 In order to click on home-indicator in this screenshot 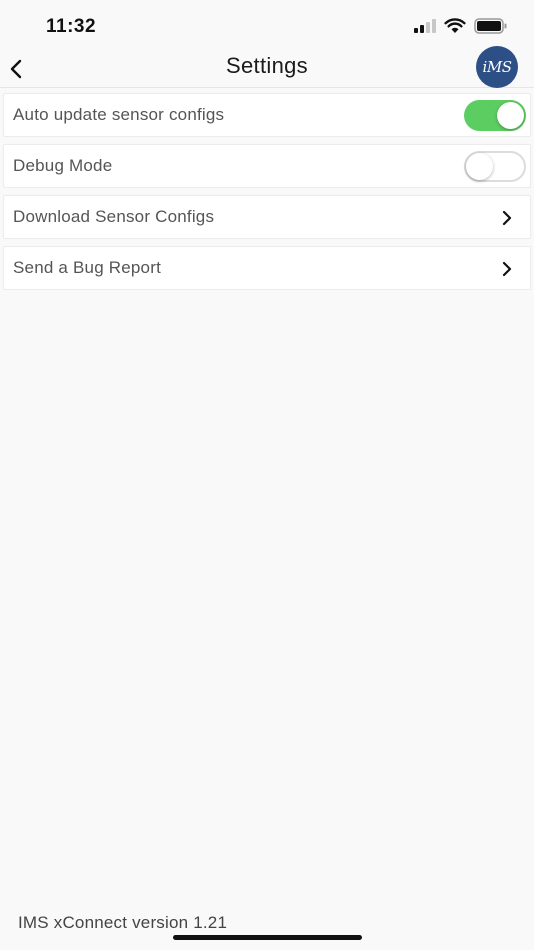, I will do `click(267, 937)`.